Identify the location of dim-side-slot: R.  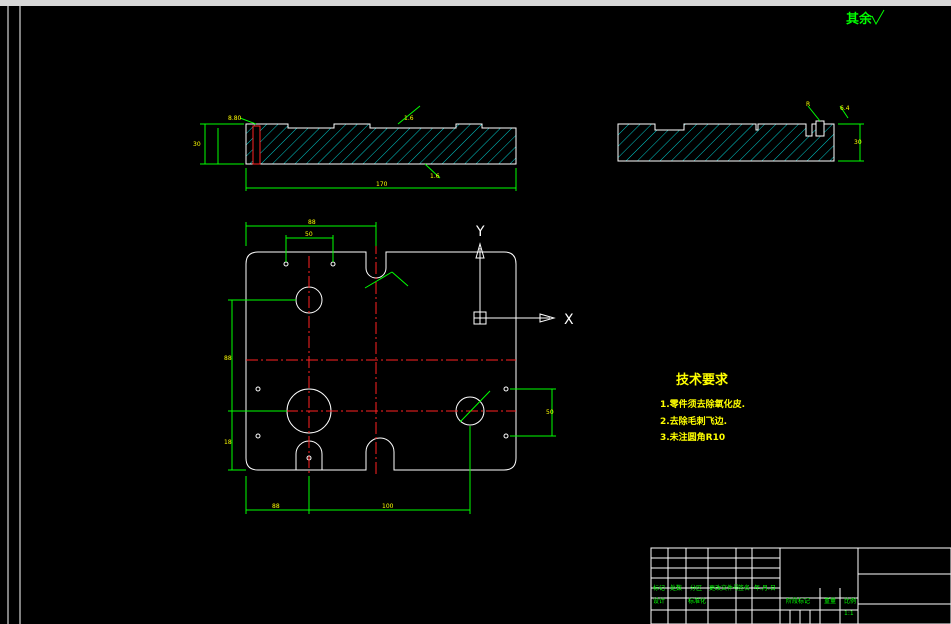
(808, 104).